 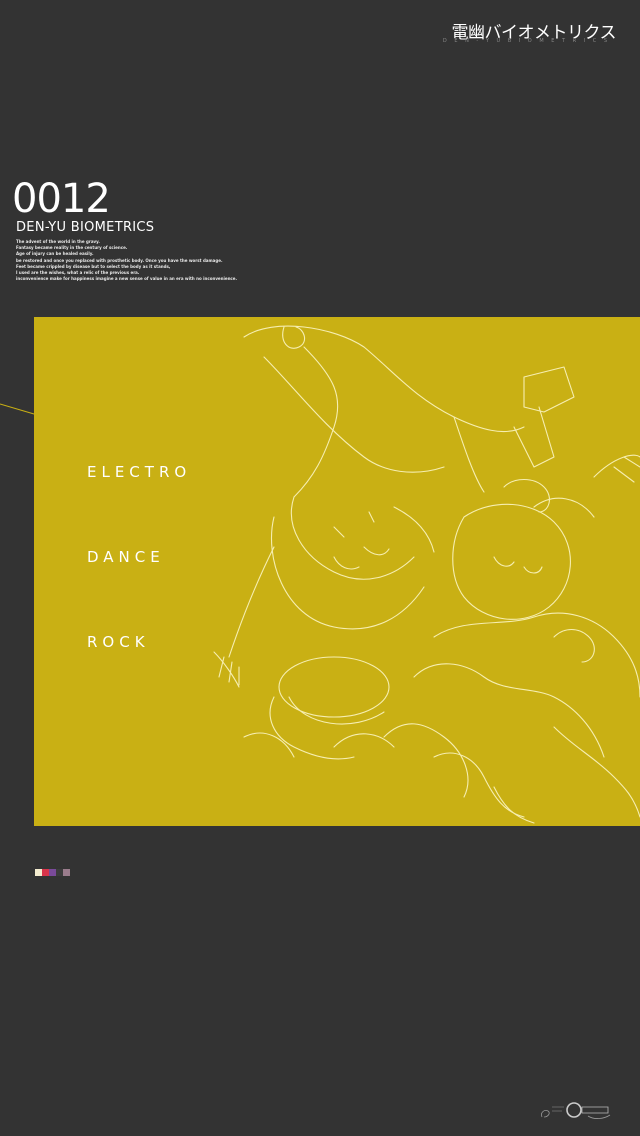 What do you see at coordinates (85, 227) in the screenshot?
I see `track-title: DEN-YU BIOMETRICS` at bounding box center [85, 227].